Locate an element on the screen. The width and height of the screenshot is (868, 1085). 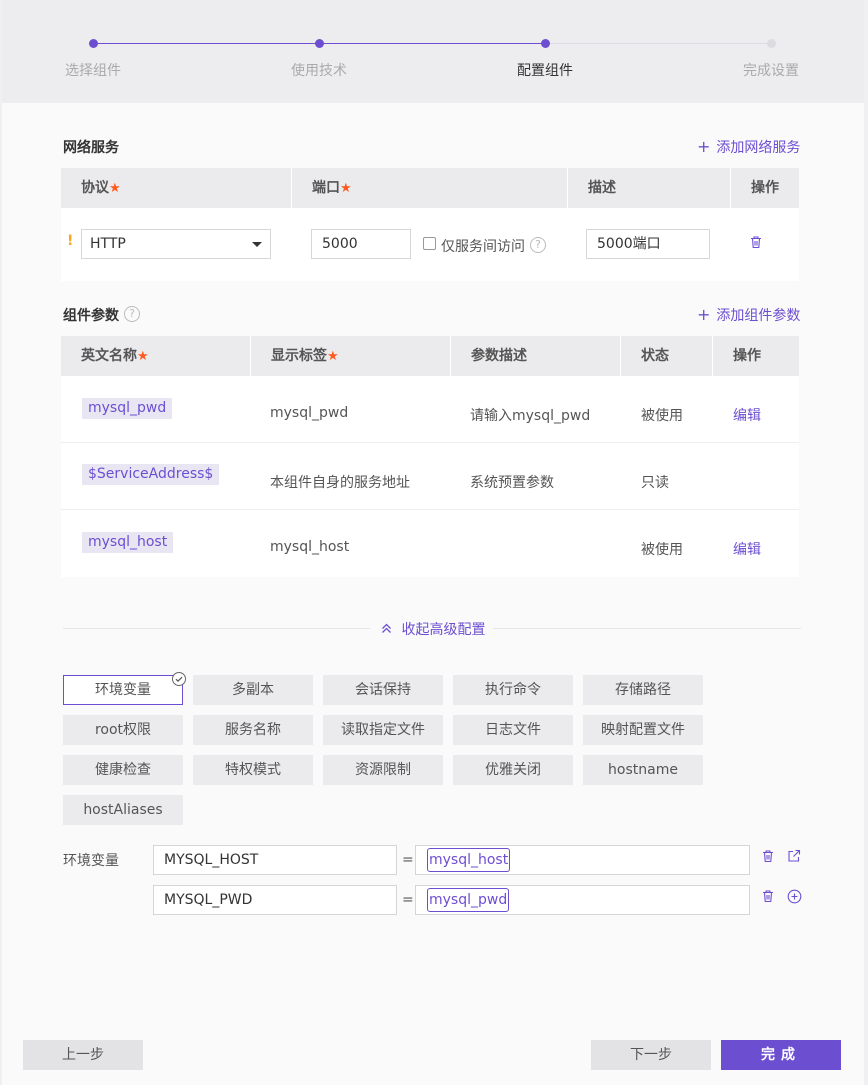
add-network-service-label: 添加网络服务 is located at coordinates (758, 148).